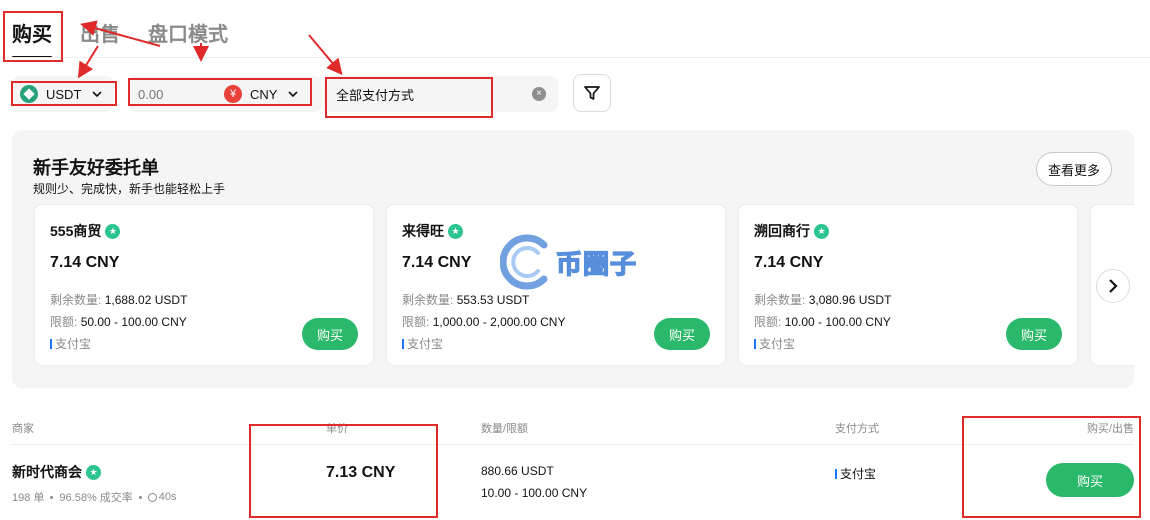 This screenshot has width=1150, height=520. I want to click on table-divider, so click(573, 444).